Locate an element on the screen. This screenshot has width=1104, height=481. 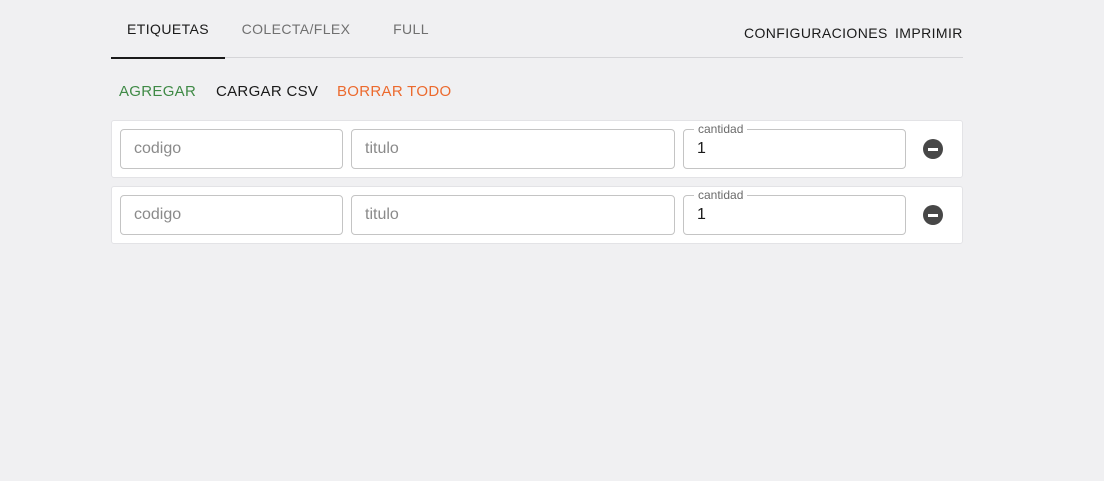
agregar-button: AGREGAR is located at coordinates (157, 91).